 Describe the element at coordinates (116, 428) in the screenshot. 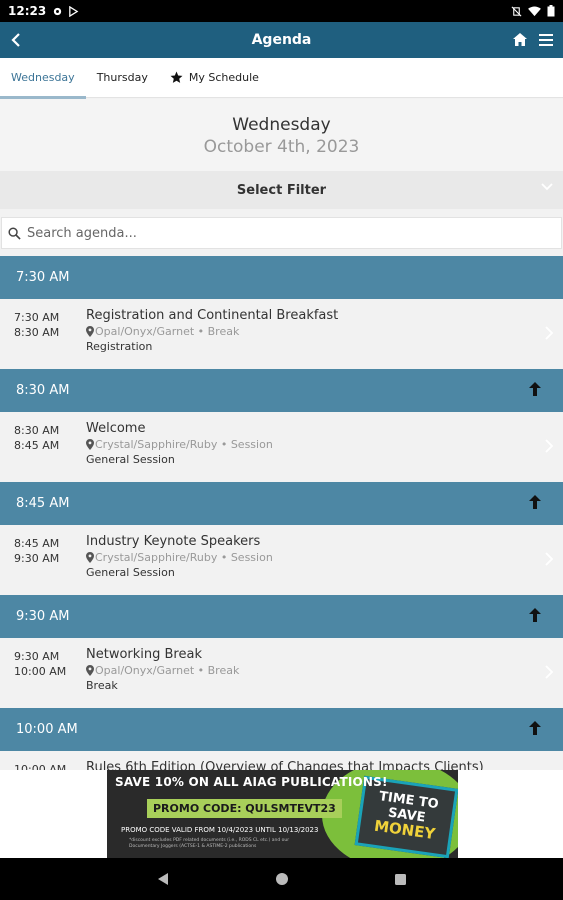

I see `session-title: Welcome` at that location.